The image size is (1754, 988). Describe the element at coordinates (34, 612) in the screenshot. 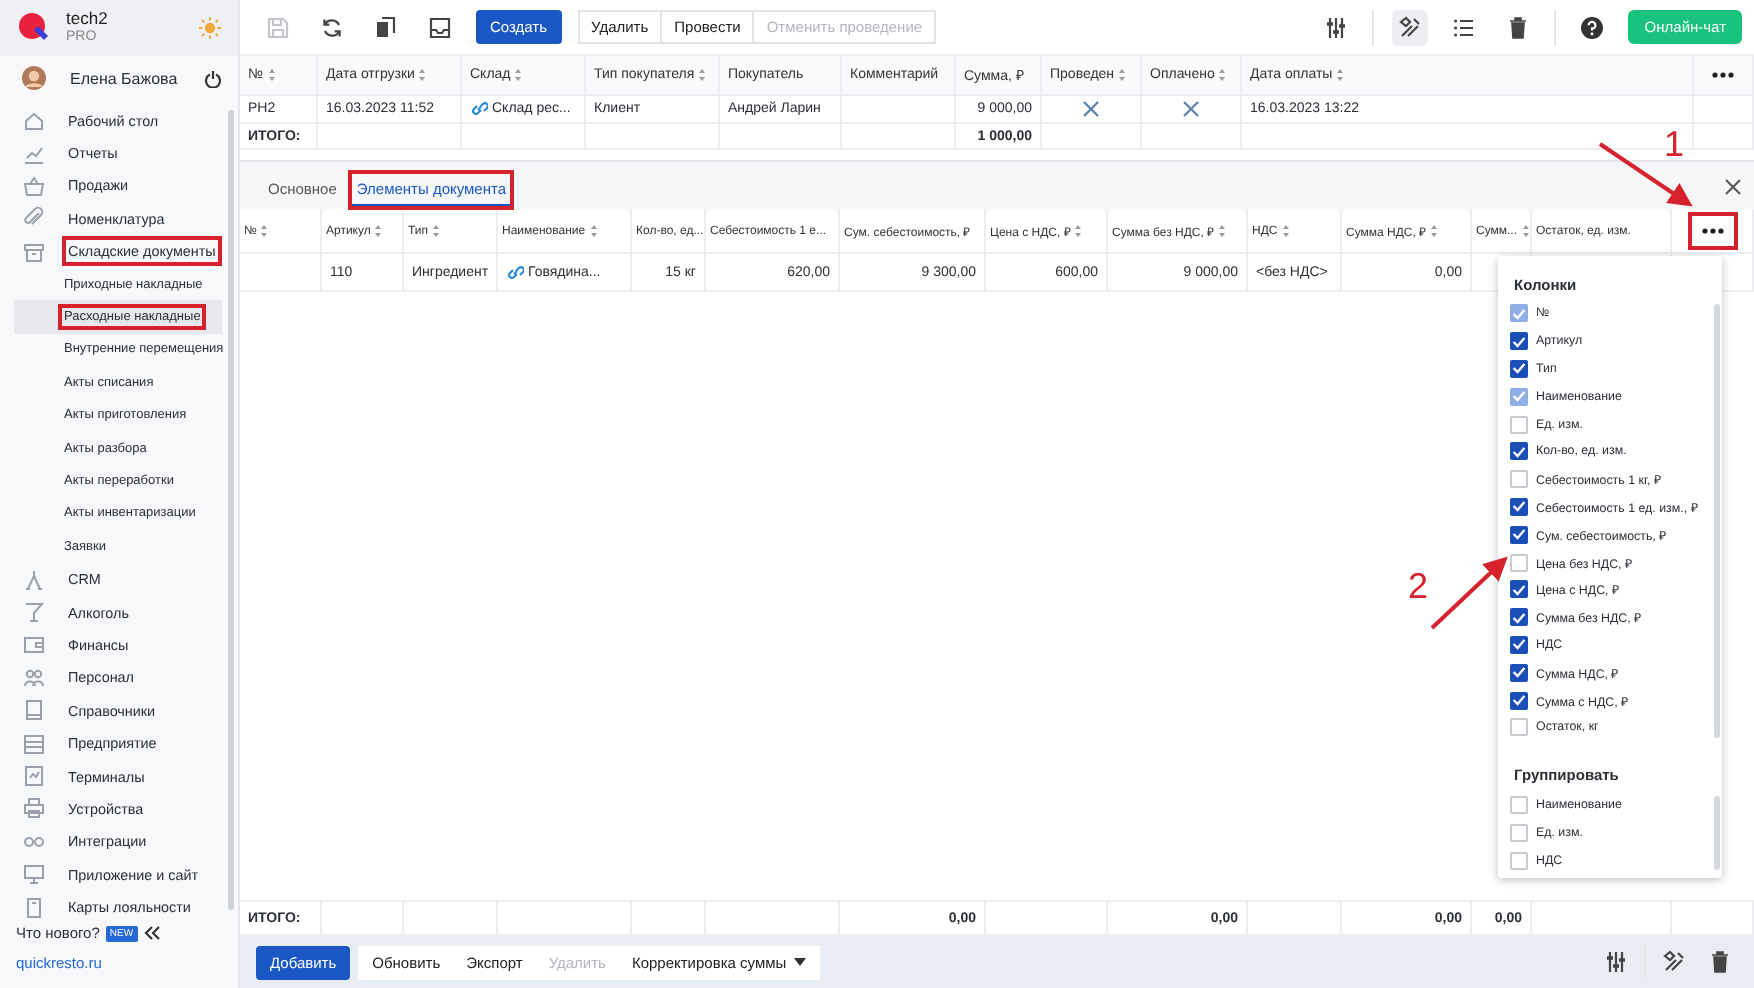

I see `glass-icon` at that location.